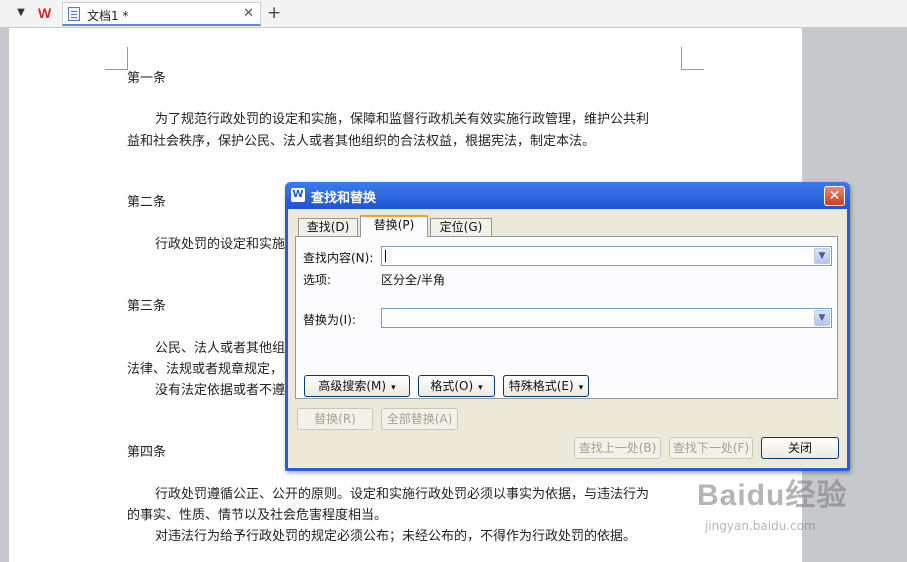 Image resolution: width=907 pixels, height=562 pixels. What do you see at coordinates (220, 348) in the screenshot?
I see `paragraph-line: 公民、法人或者其他组` at bounding box center [220, 348].